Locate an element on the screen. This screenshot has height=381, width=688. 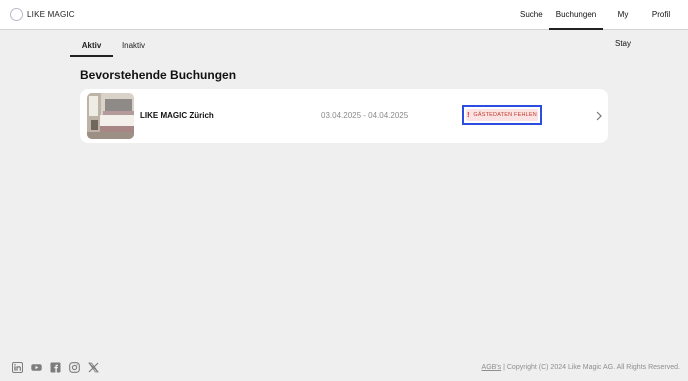
x-icon is located at coordinates (93, 367).